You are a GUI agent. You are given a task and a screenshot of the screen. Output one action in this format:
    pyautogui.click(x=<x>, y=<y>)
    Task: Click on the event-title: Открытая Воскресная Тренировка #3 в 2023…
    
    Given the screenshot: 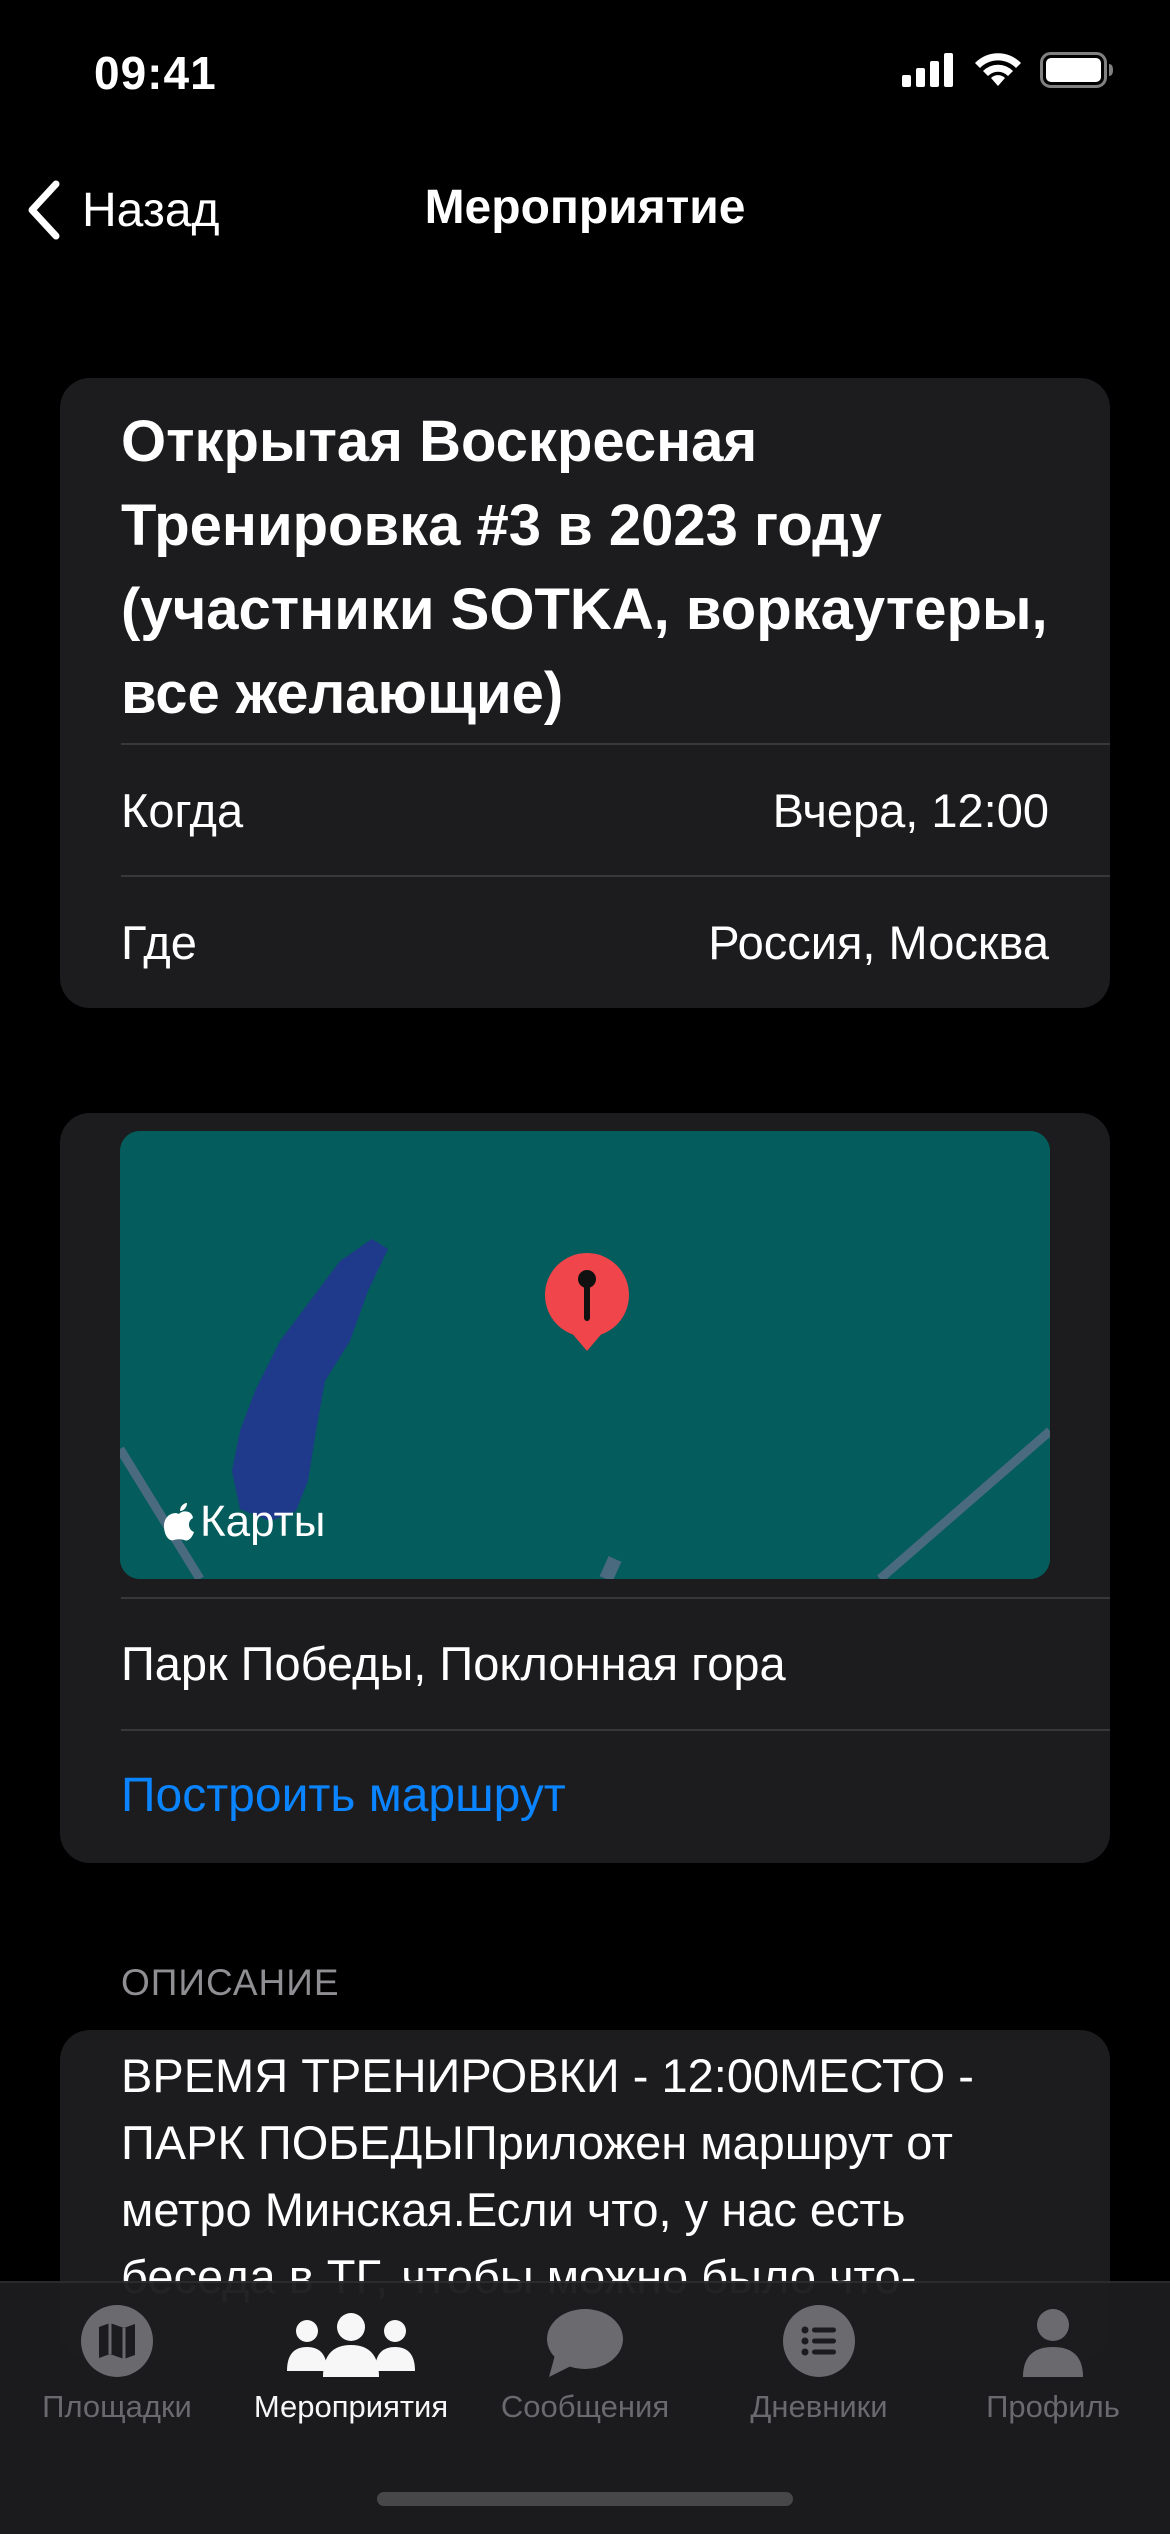 What is the action you would take?
    pyautogui.click(x=584, y=567)
    